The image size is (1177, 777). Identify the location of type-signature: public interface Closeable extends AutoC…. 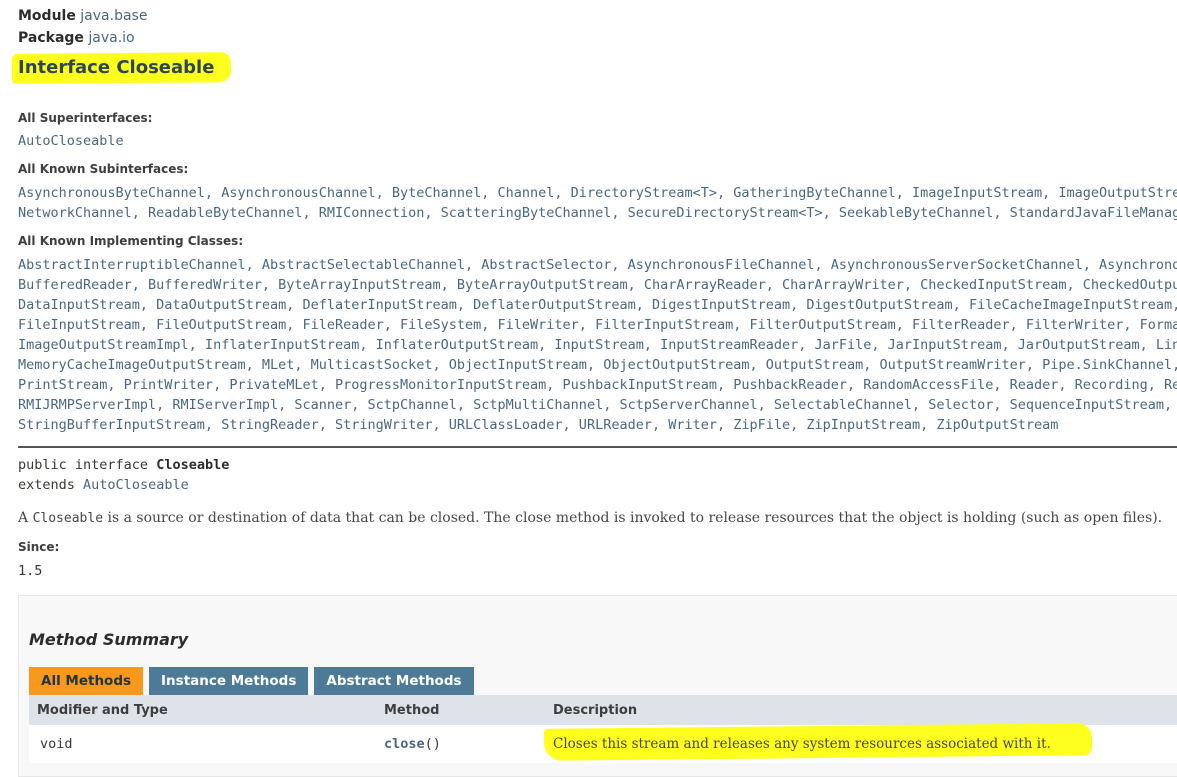
(123, 475).